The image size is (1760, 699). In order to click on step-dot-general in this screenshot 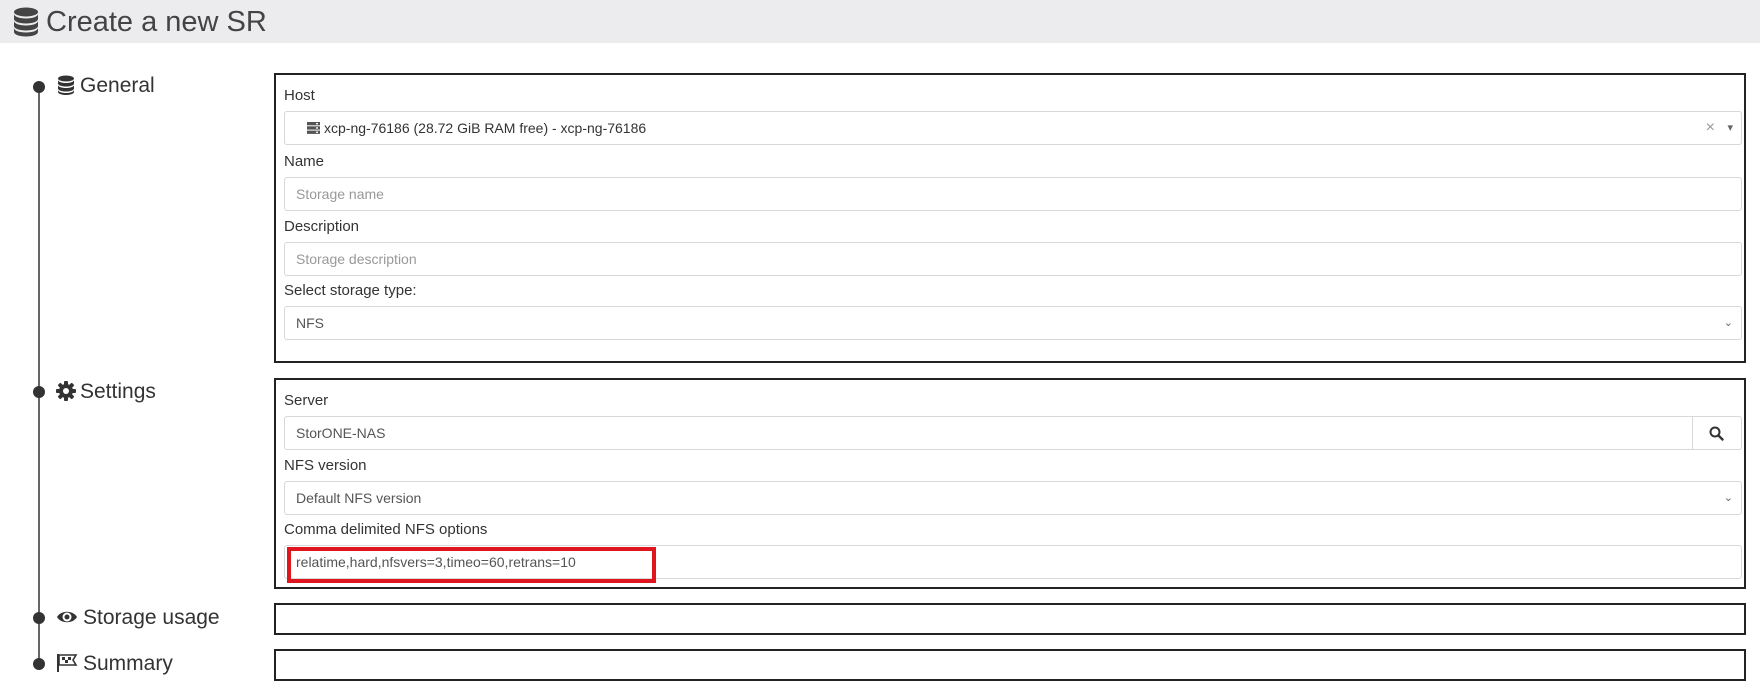, I will do `click(39, 87)`.